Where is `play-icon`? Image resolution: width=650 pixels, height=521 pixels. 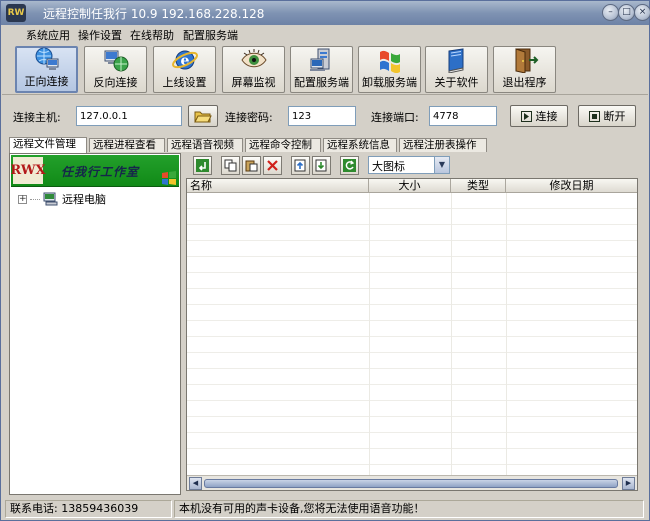 play-icon is located at coordinates (526, 116).